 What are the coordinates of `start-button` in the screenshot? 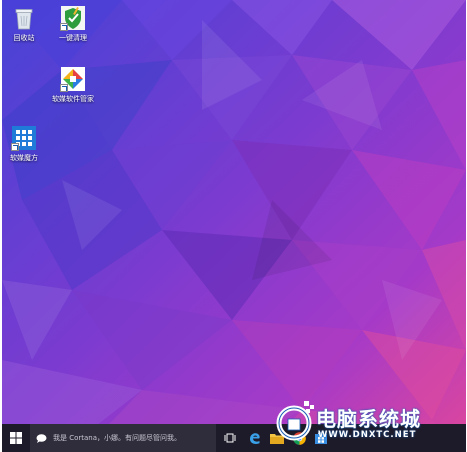 It's located at (16, 438).